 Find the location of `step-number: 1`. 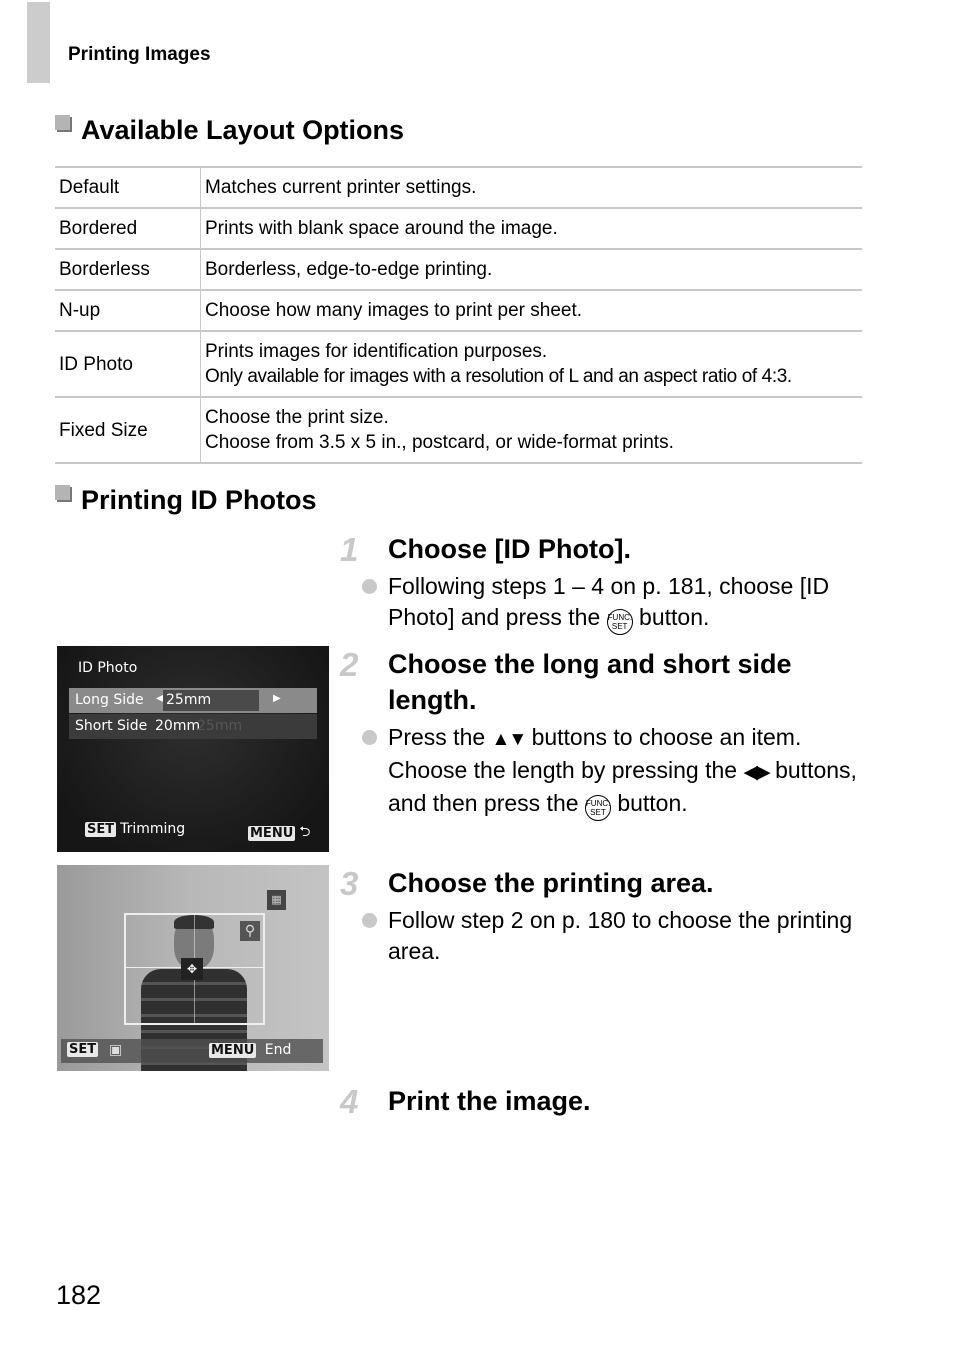

step-number: 1 is located at coordinates (349, 549).